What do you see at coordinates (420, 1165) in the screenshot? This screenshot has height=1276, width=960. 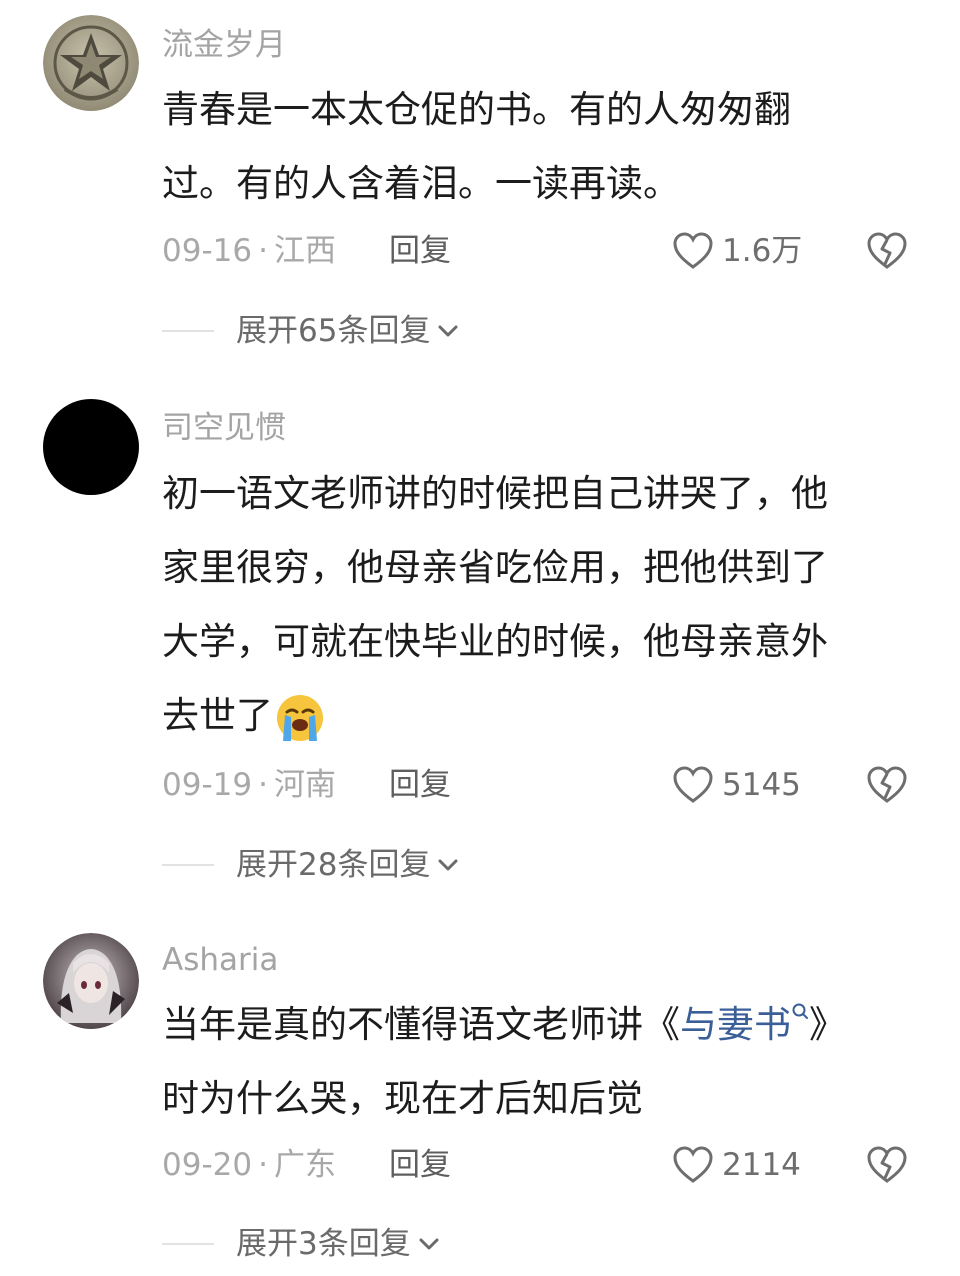 I see `reply-button: 回复` at bounding box center [420, 1165].